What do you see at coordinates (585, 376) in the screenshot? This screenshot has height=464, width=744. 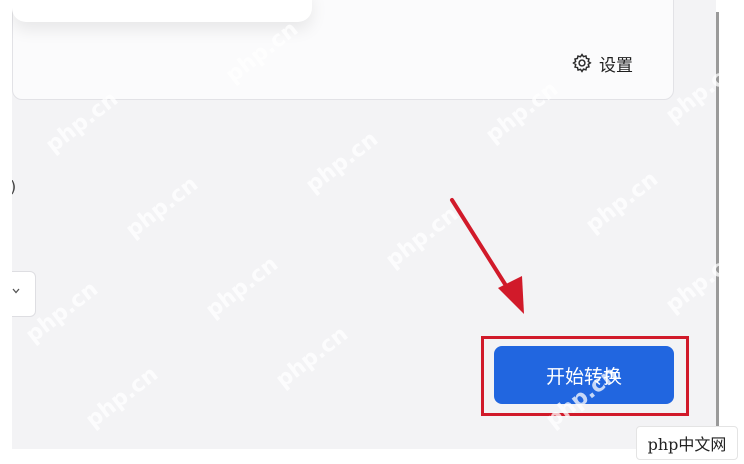 I see `highlight-box` at bounding box center [585, 376].